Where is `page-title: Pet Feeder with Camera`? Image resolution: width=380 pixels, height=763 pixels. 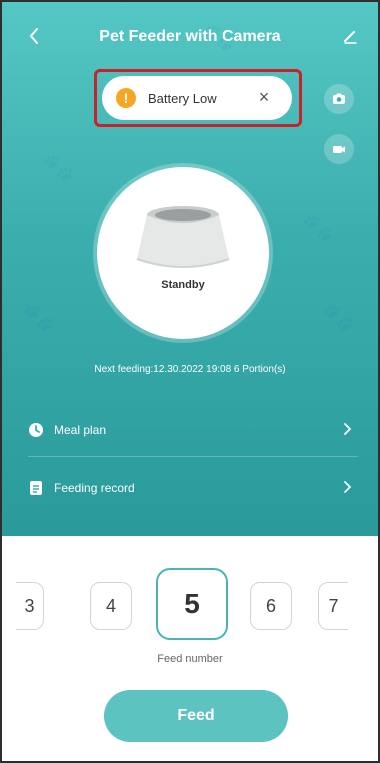 page-title: Pet Feeder with Camera is located at coordinates (190, 36).